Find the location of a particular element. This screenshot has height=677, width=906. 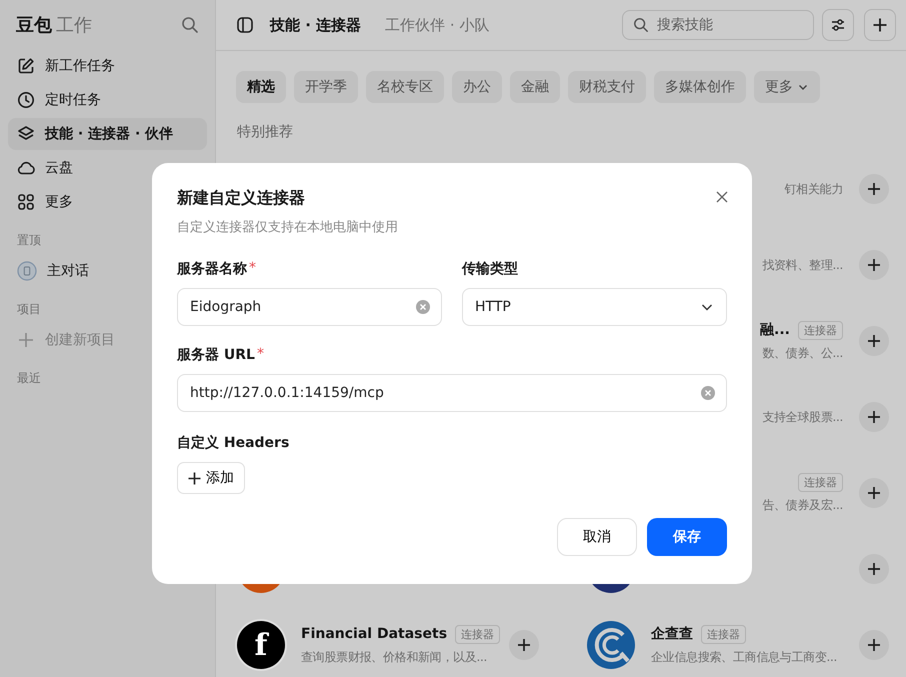

category-chip: 多媒体创作 is located at coordinates (700, 87).